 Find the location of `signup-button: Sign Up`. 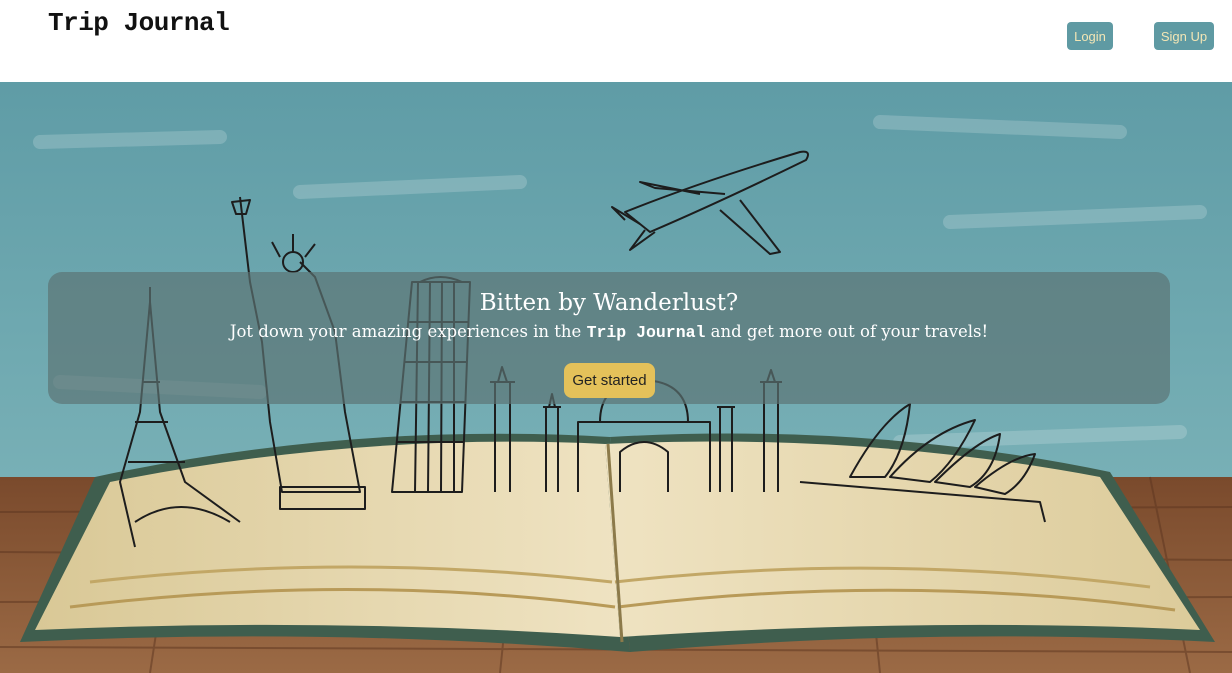

signup-button: Sign Up is located at coordinates (1184, 36).